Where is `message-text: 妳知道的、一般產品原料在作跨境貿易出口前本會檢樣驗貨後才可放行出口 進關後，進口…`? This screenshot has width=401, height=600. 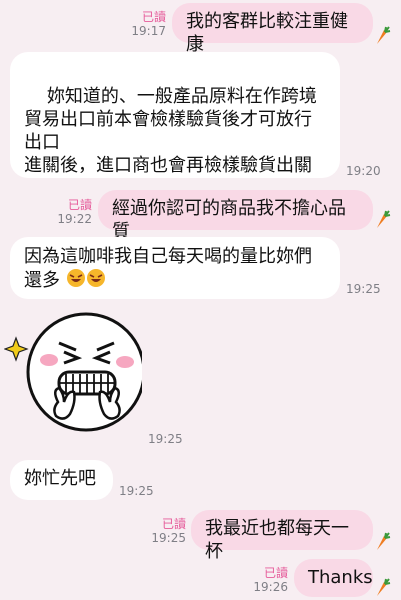
message-text: 妳知道的、一般產品原料在作跨境貿易出口前本會檢樣驗貨後才可放行出口 進關後，進口… is located at coordinates (170, 131).